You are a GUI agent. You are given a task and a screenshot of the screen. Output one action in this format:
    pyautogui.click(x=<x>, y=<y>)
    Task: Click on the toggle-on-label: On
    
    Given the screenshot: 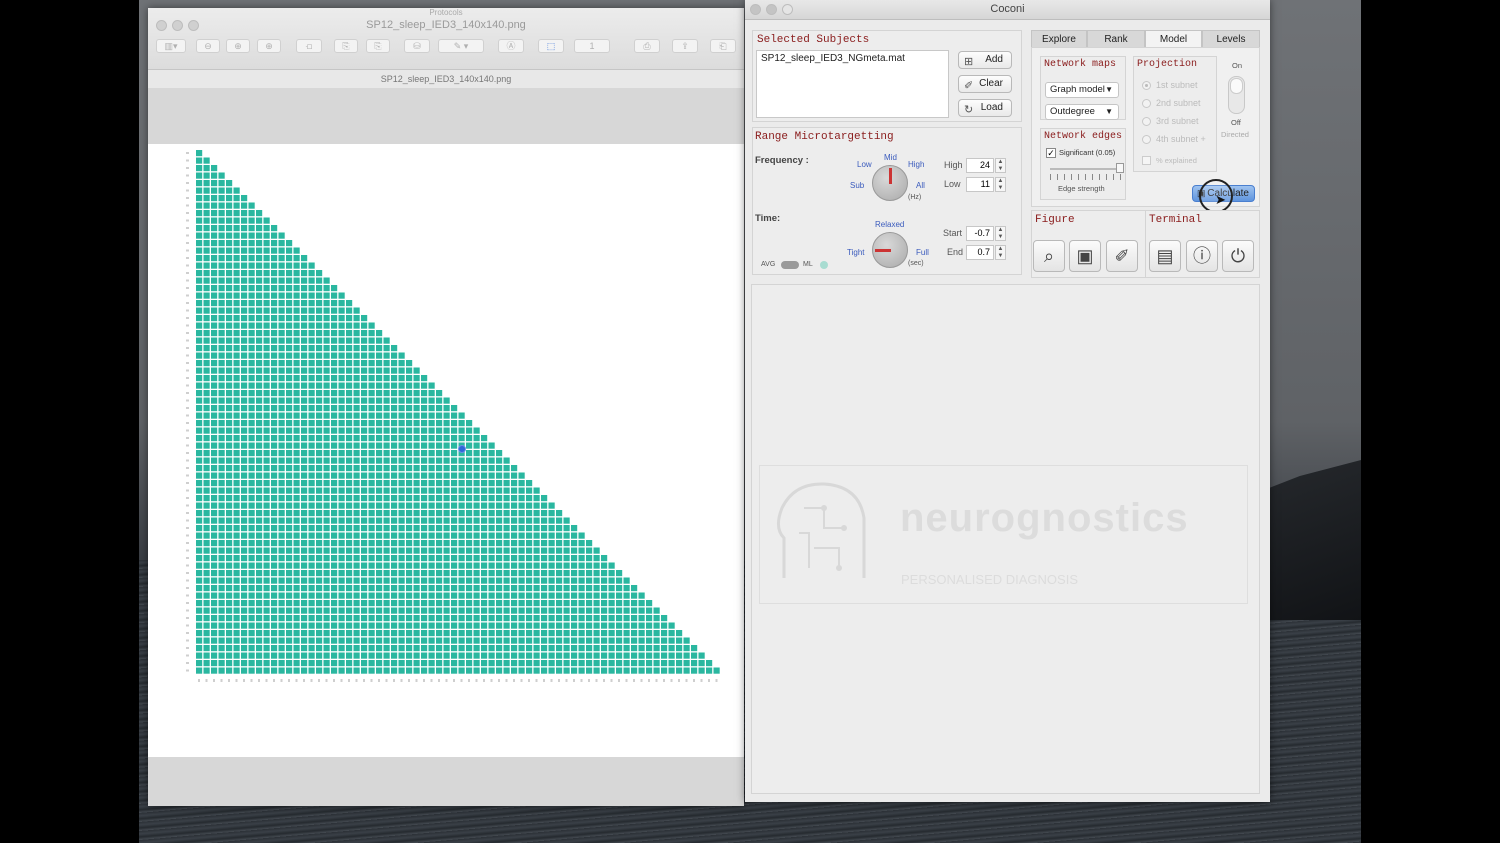 What is the action you would take?
    pyautogui.click(x=1237, y=65)
    